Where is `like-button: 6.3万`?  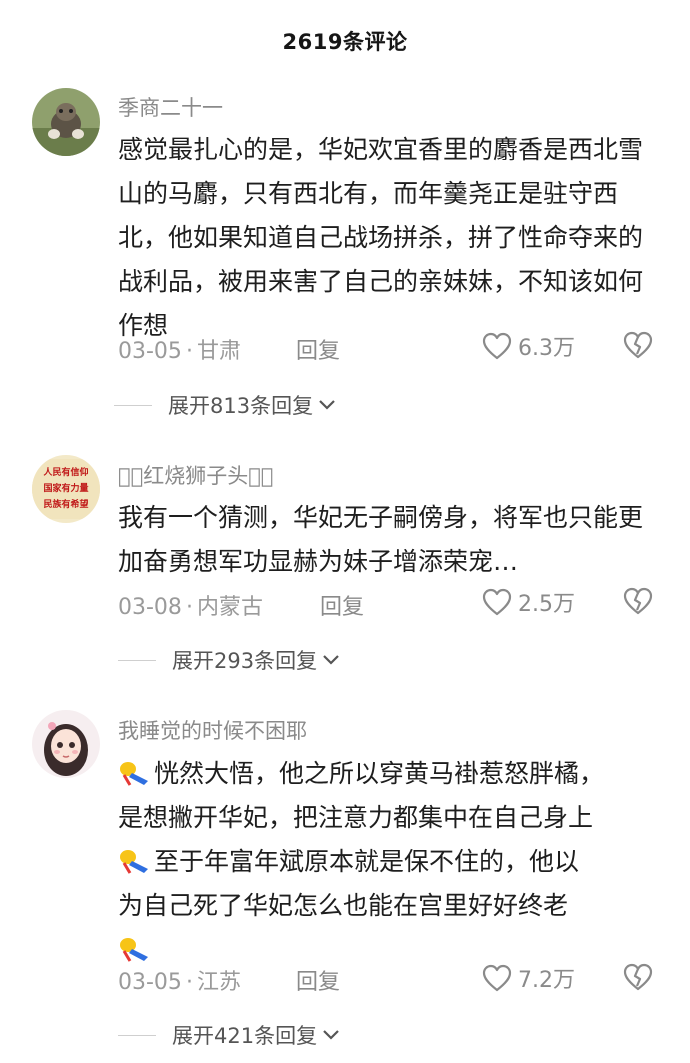 like-button: 6.3万 is located at coordinates (528, 346).